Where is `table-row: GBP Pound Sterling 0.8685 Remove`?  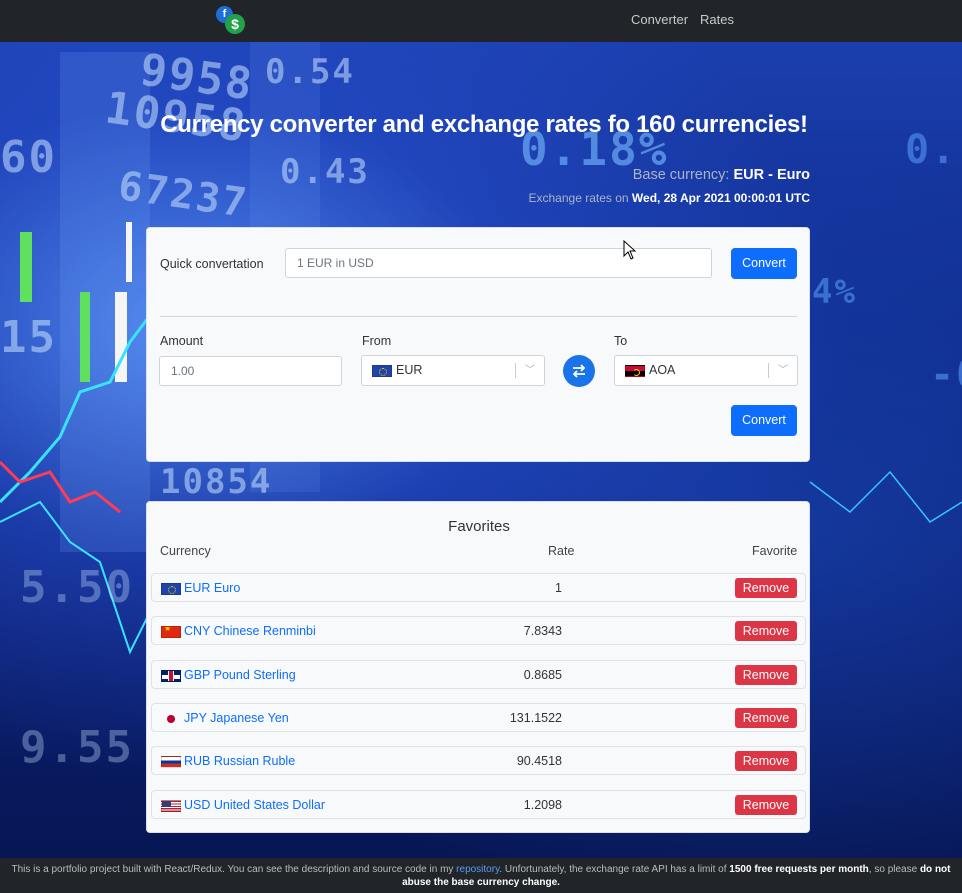 table-row: GBP Pound Sterling 0.8685 Remove is located at coordinates (478, 674).